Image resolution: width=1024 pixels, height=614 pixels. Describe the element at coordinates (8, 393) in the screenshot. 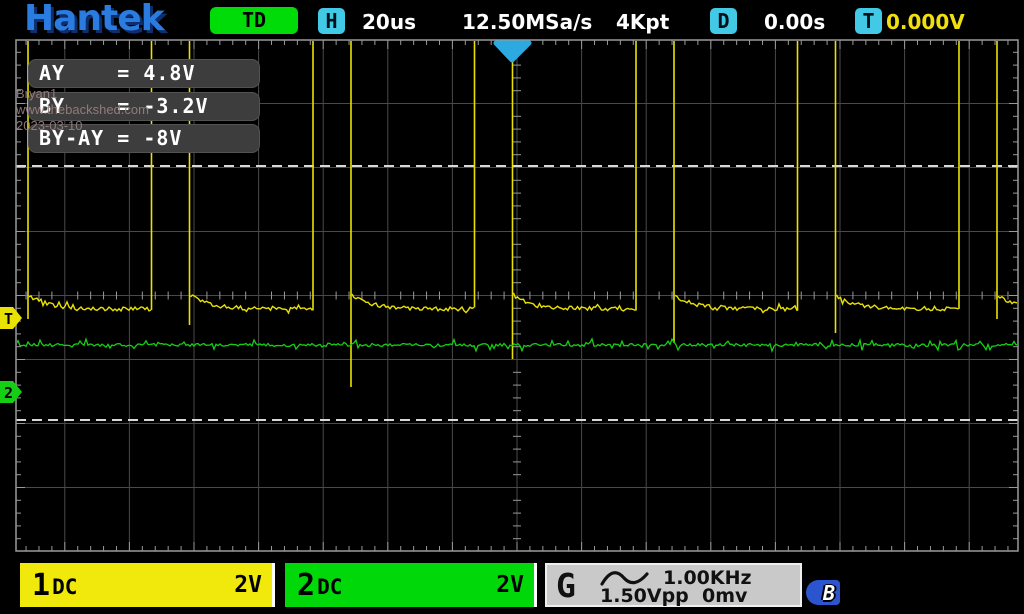

I see `svg-text: 2` at that location.